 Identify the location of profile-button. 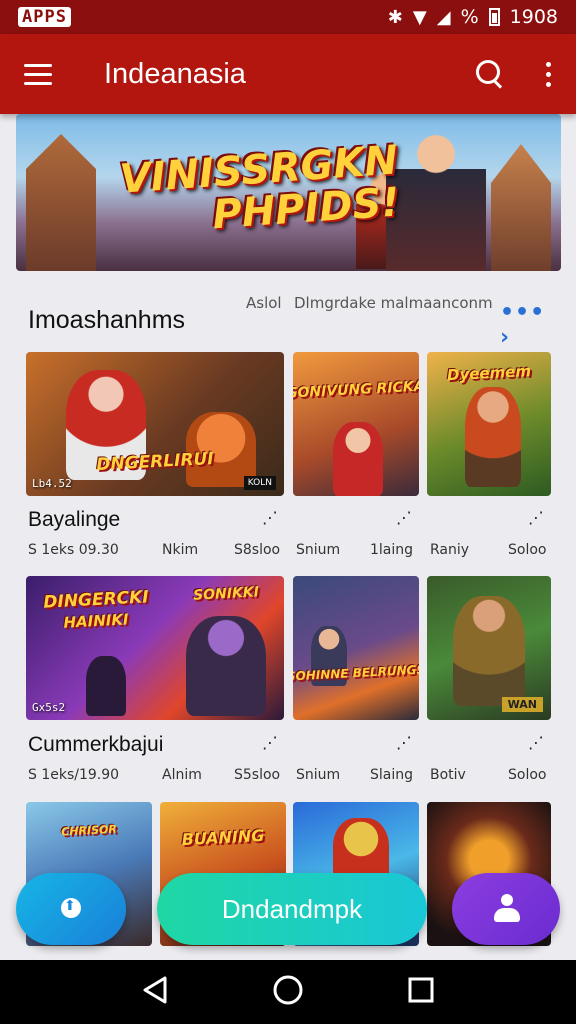
(506, 909).